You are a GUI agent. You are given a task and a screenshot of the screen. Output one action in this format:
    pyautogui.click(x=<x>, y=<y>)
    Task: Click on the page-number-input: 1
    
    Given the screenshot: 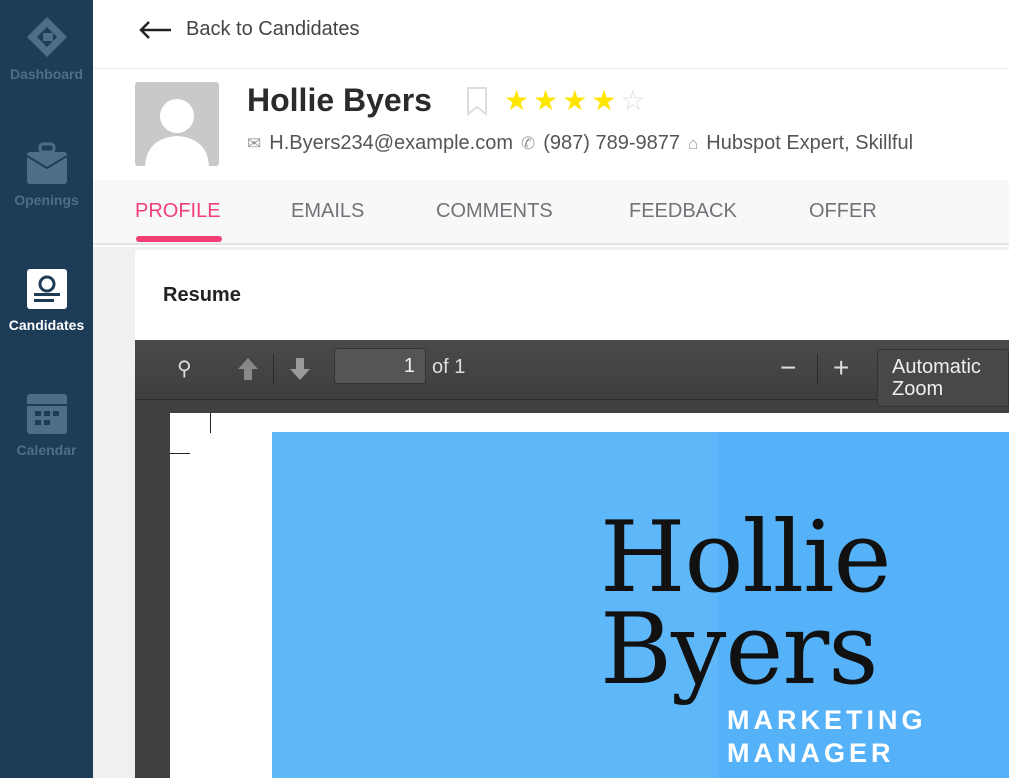 What is the action you would take?
    pyautogui.click(x=380, y=366)
    